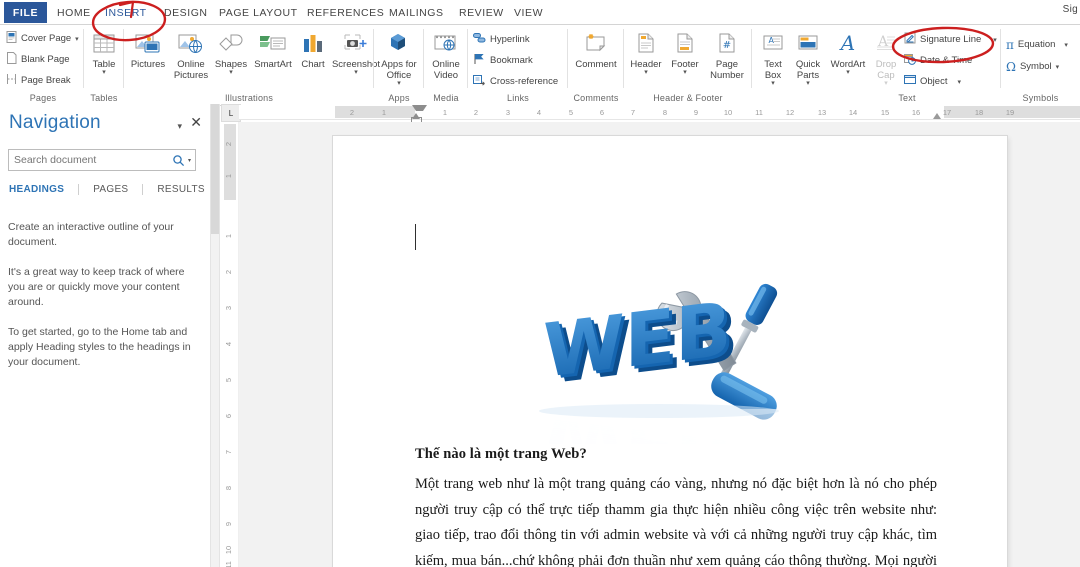 This screenshot has width=1080, height=567. I want to click on tab-file: FILE, so click(25, 12).